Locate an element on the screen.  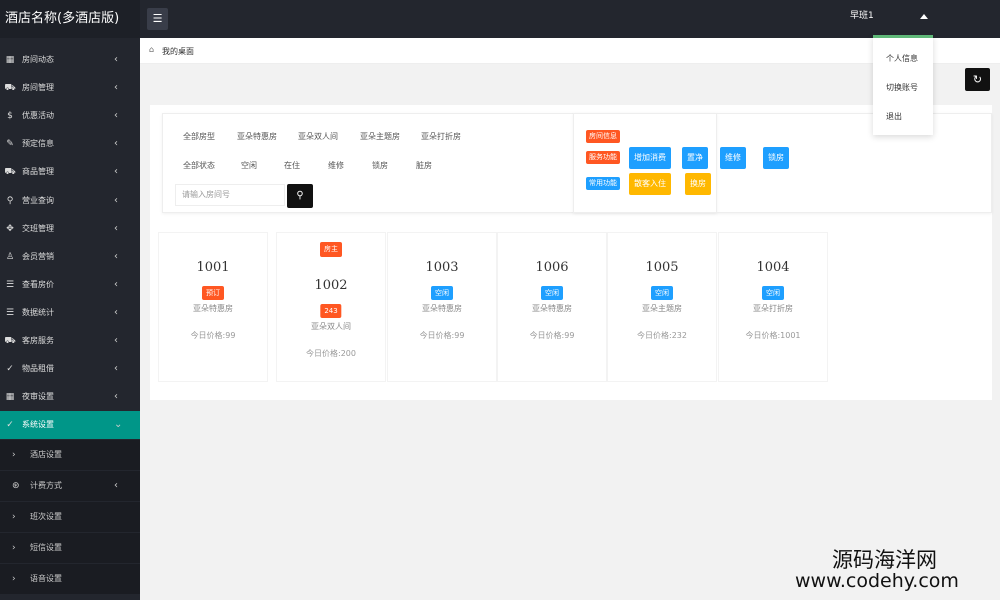
search-icon: ⚲ is located at coordinates (300, 196).